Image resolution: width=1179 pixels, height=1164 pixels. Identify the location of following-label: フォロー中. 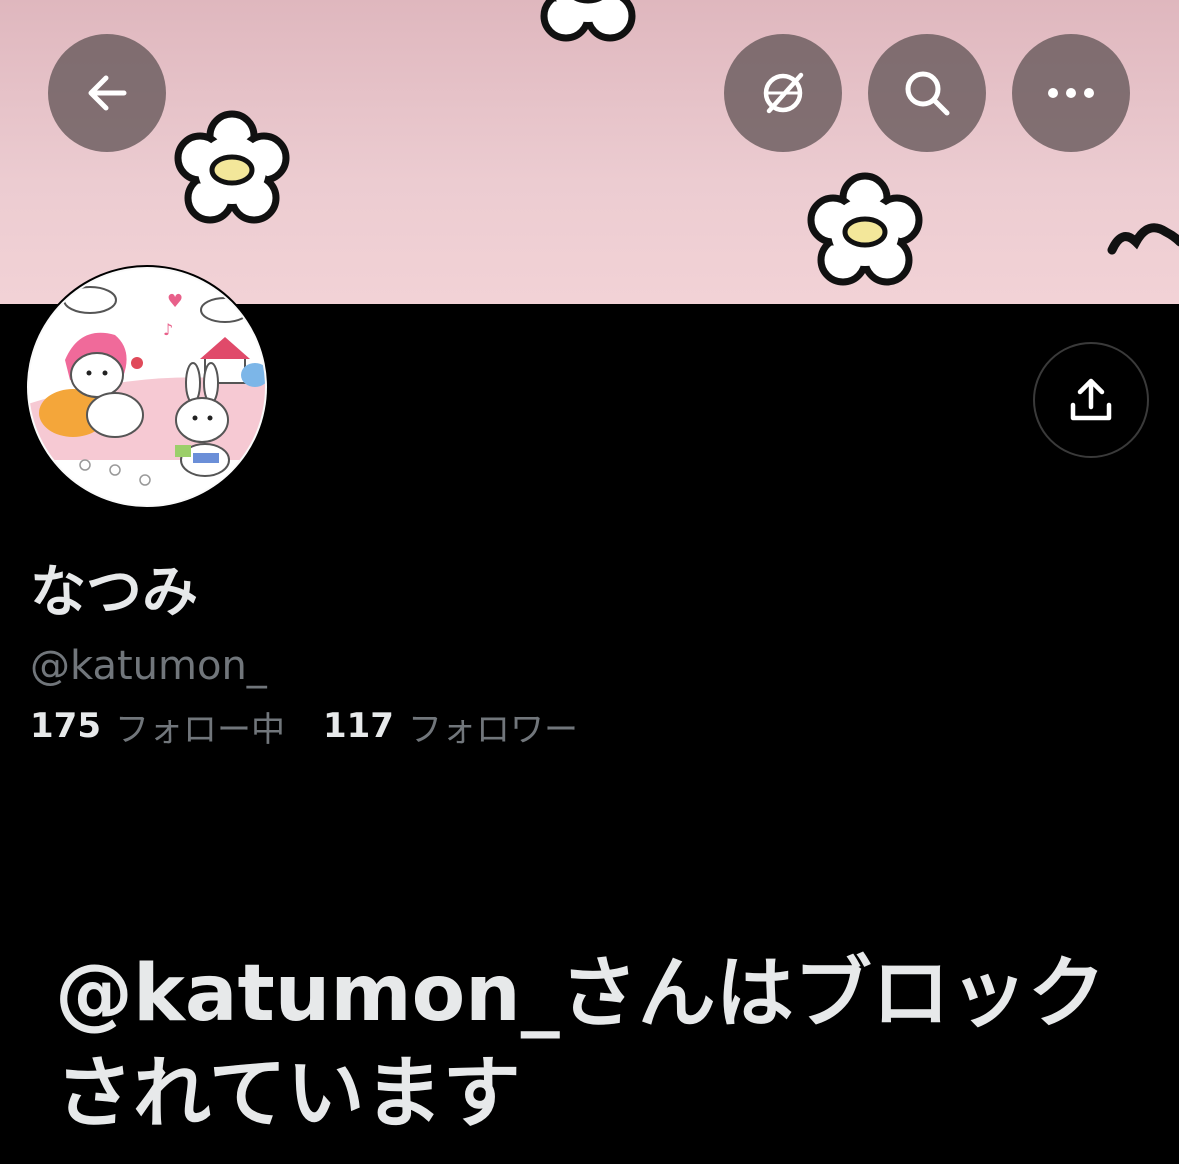
(199, 729).